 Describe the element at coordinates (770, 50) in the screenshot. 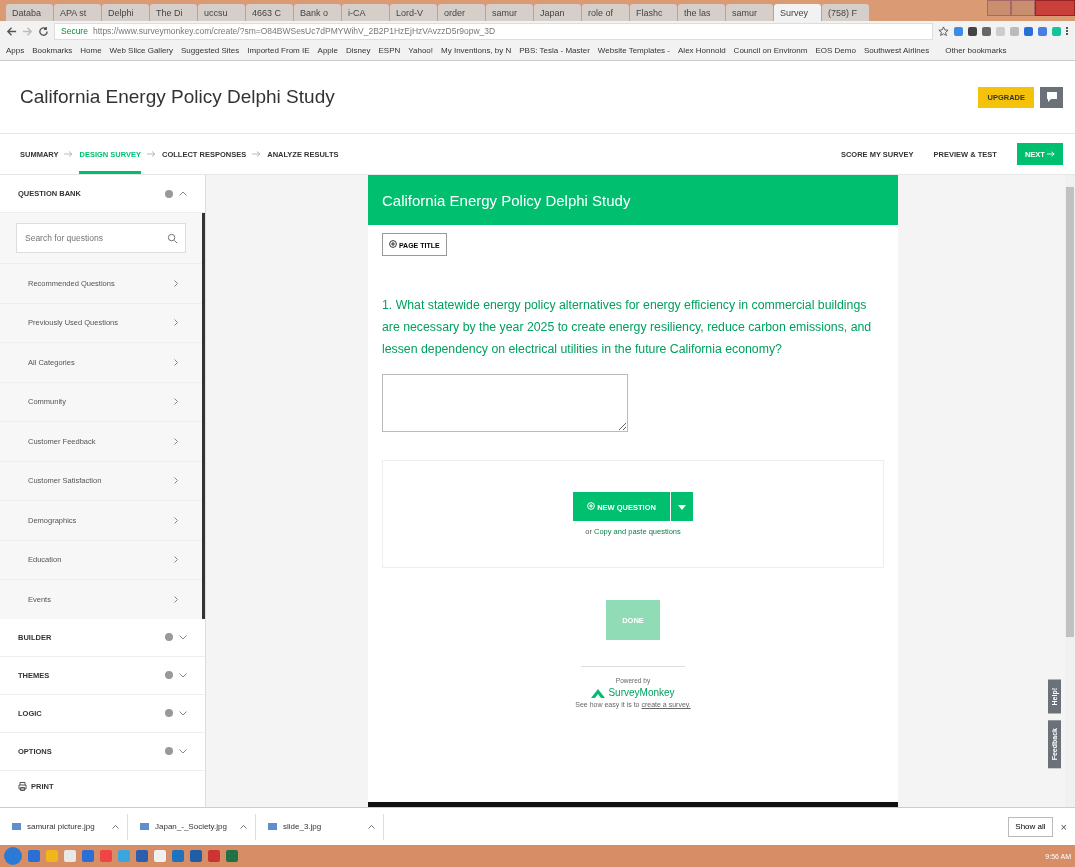

I see `bookmark: Council on Environm` at that location.